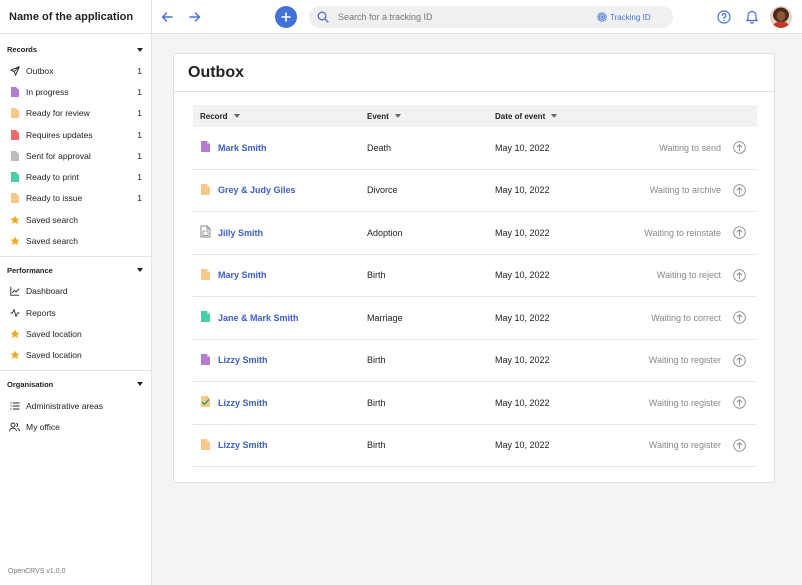 Image resolution: width=802 pixels, height=585 pixels. Describe the element at coordinates (75, 291) in the screenshot. I see `sidebar-item-dashboard: Dashboard` at that location.